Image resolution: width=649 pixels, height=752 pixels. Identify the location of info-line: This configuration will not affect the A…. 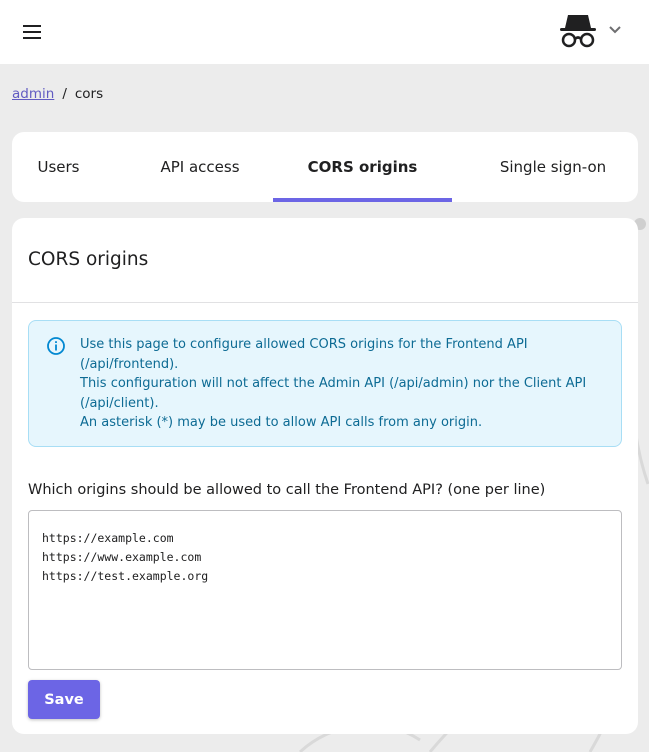
(333, 393).